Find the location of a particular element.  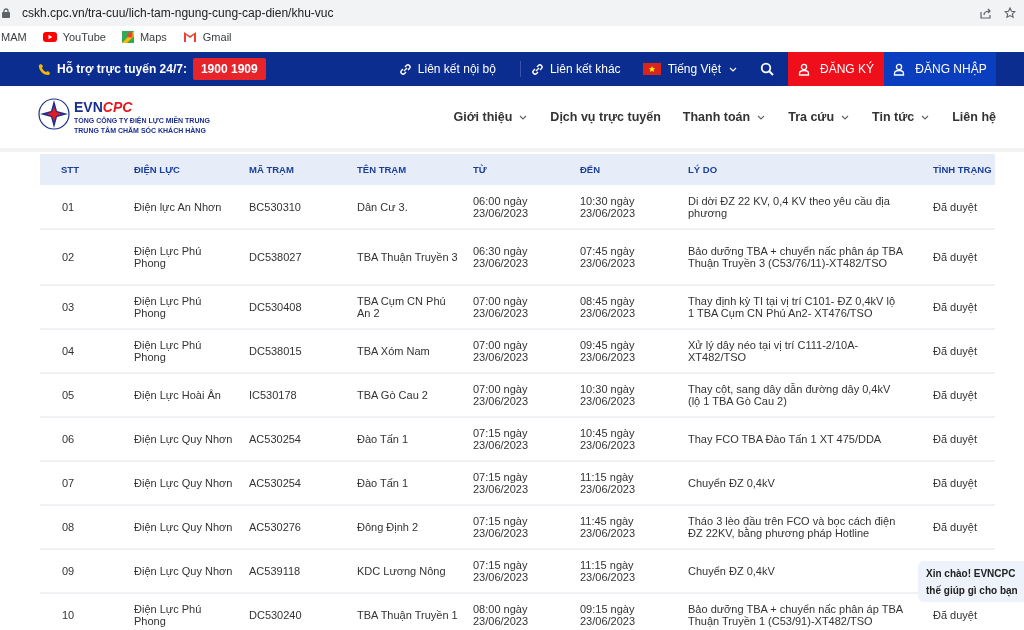

mail-icon is located at coordinates (189, 37).